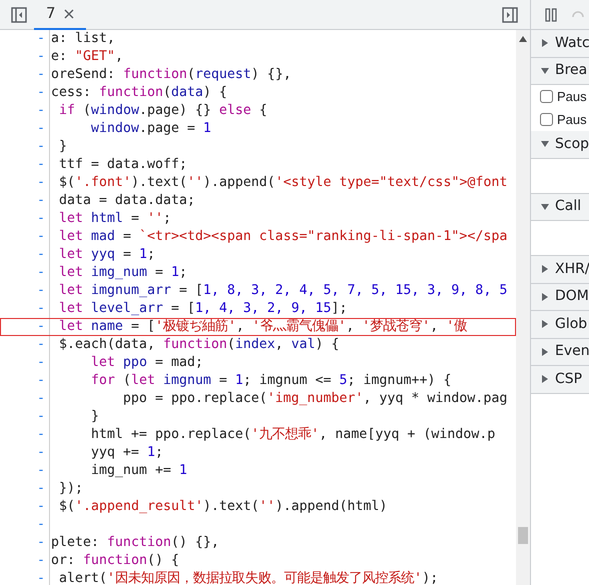 The width and height of the screenshot is (589, 585). I want to click on sidebar-toggle-icon, so click(19, 14).